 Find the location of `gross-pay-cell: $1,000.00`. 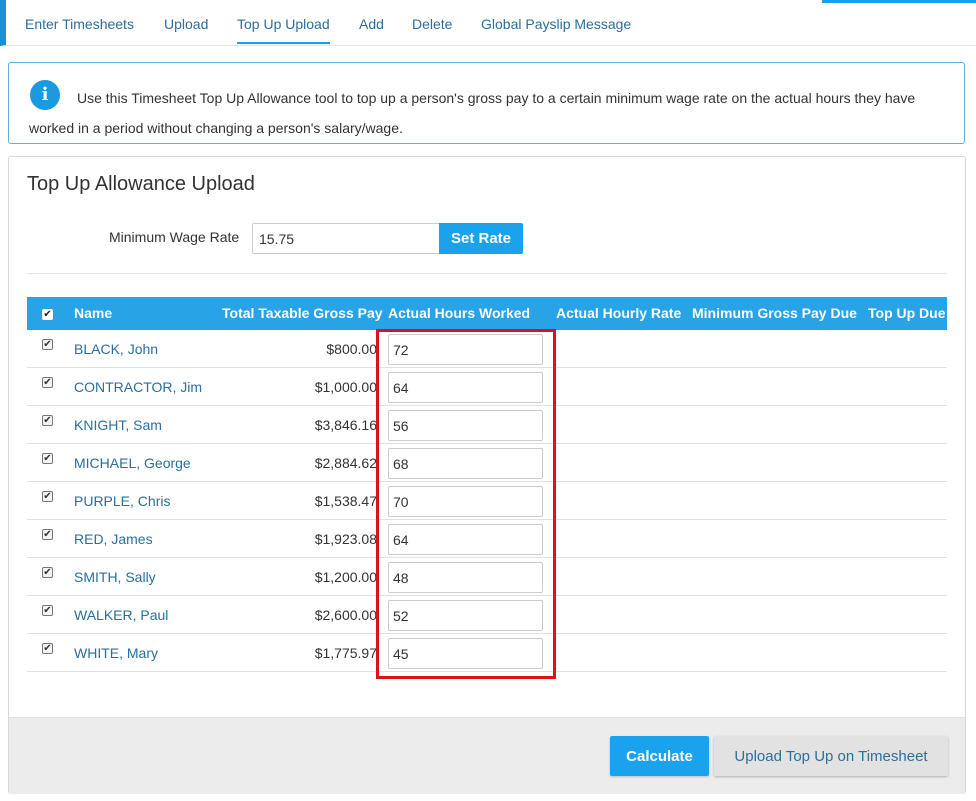

gross-pay-cell: $1,000.00 is located at coordinates (345, 387).